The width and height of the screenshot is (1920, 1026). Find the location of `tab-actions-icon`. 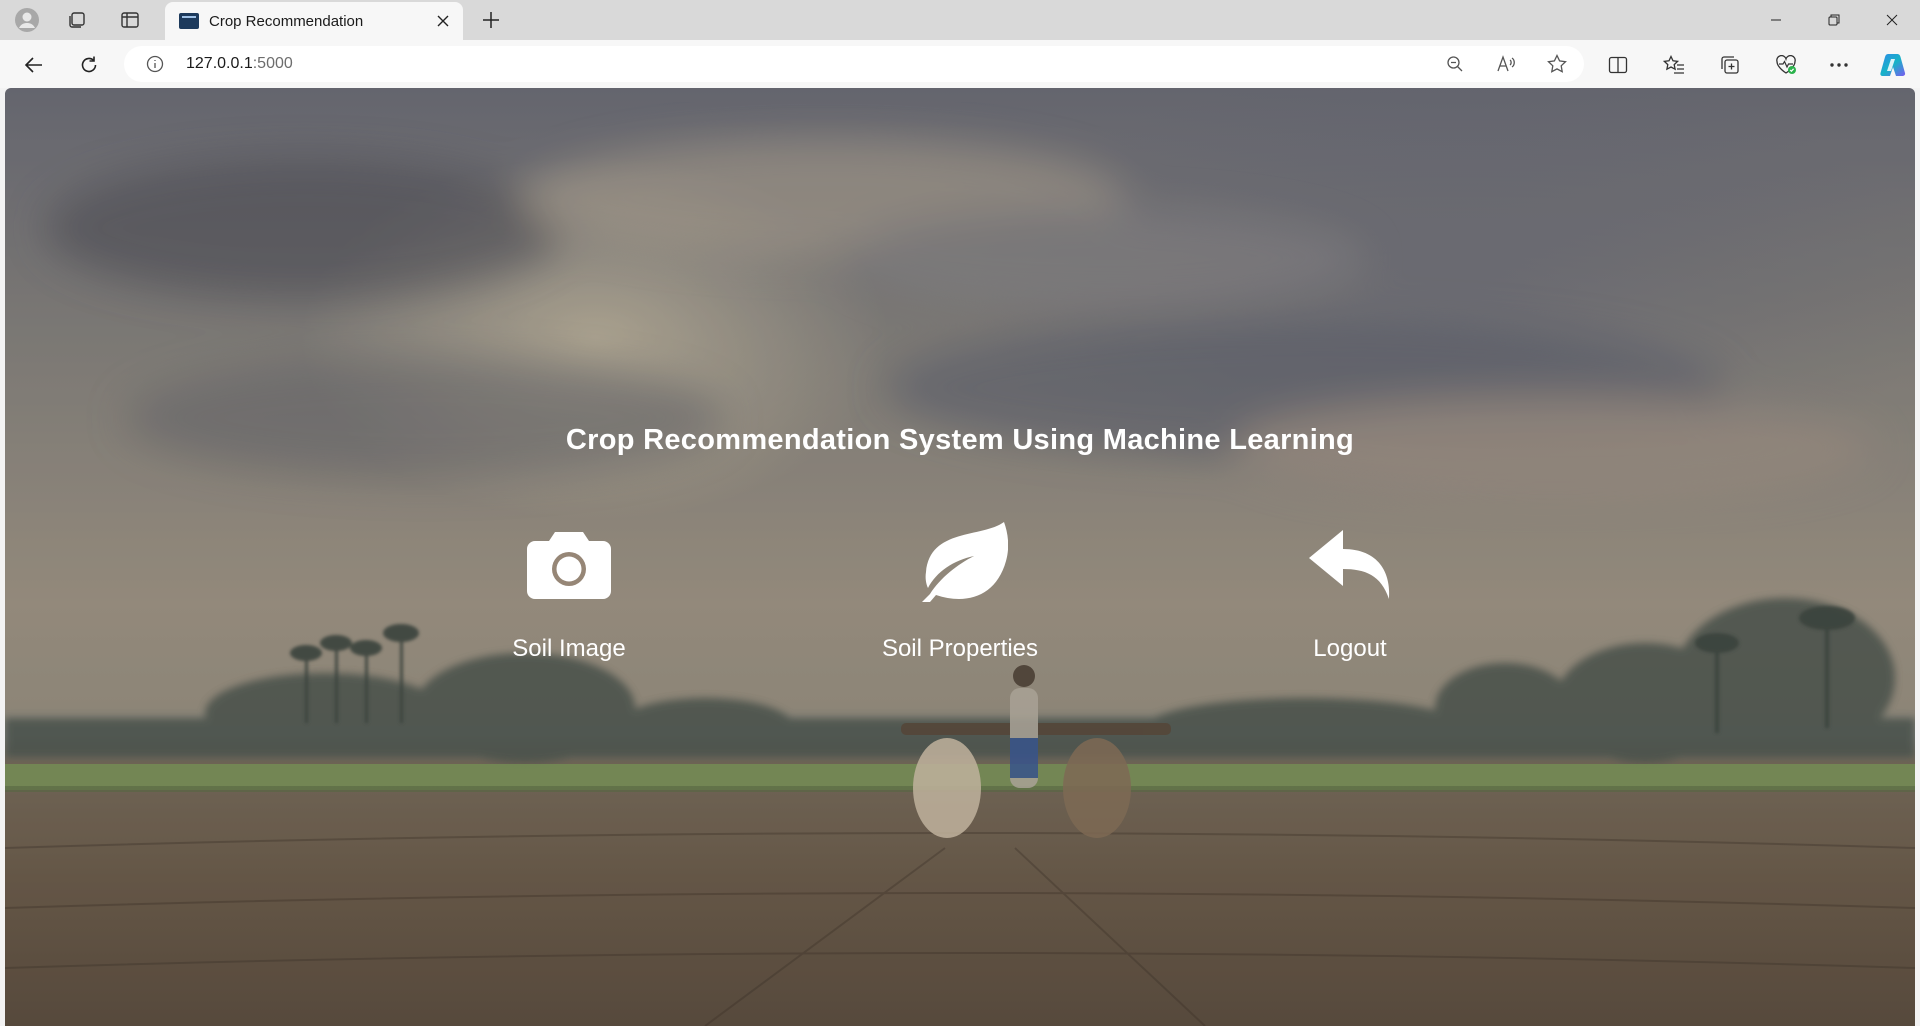

tab-actions-icon is located at coordinates (130, 20).